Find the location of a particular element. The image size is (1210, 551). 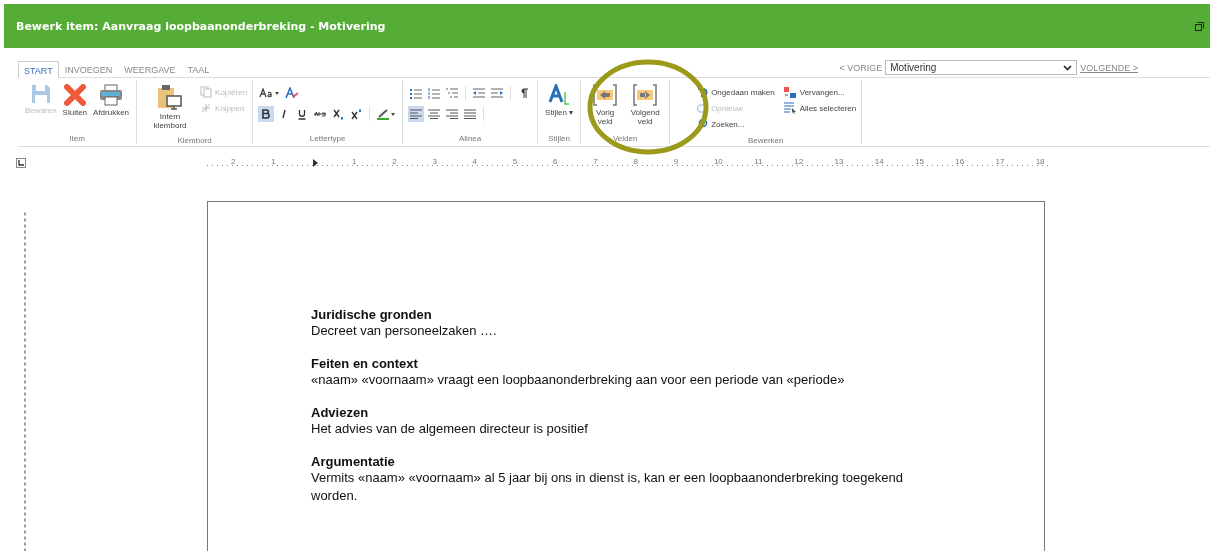

close-icon is located at coordinates (74, 95).